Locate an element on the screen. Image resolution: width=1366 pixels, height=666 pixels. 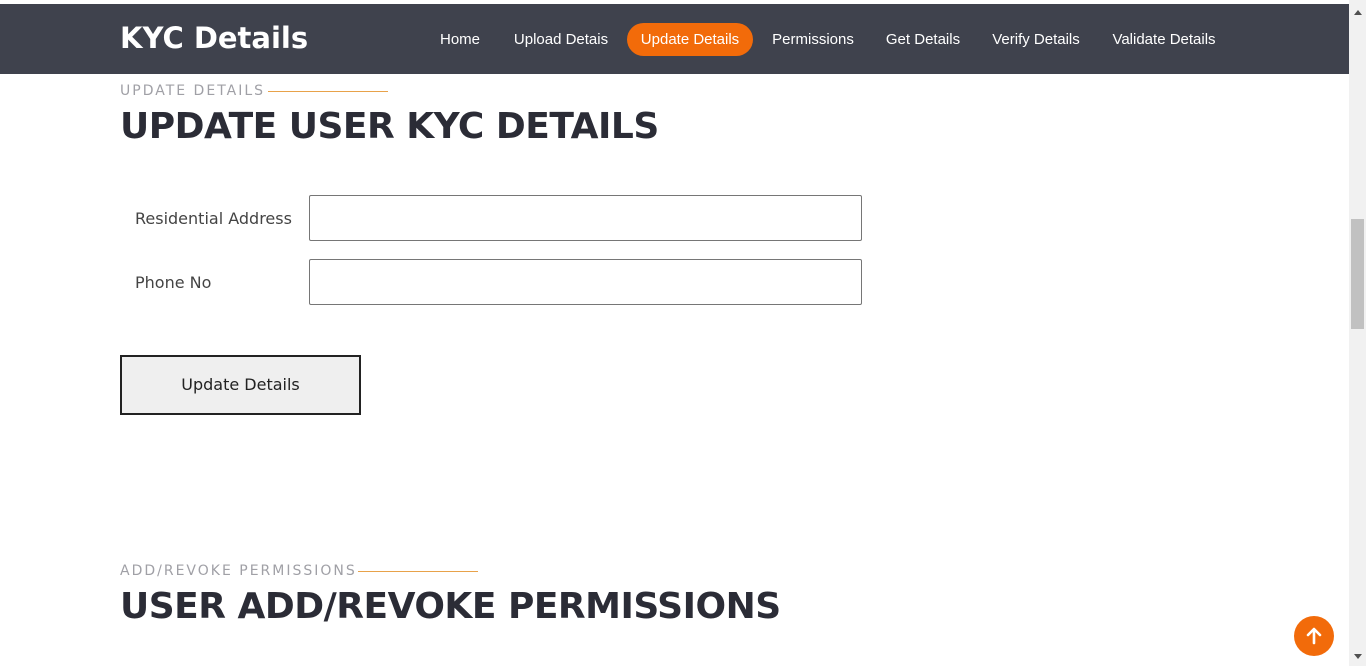
nav-permissions: Permissions is located at coordinates (813, 39).